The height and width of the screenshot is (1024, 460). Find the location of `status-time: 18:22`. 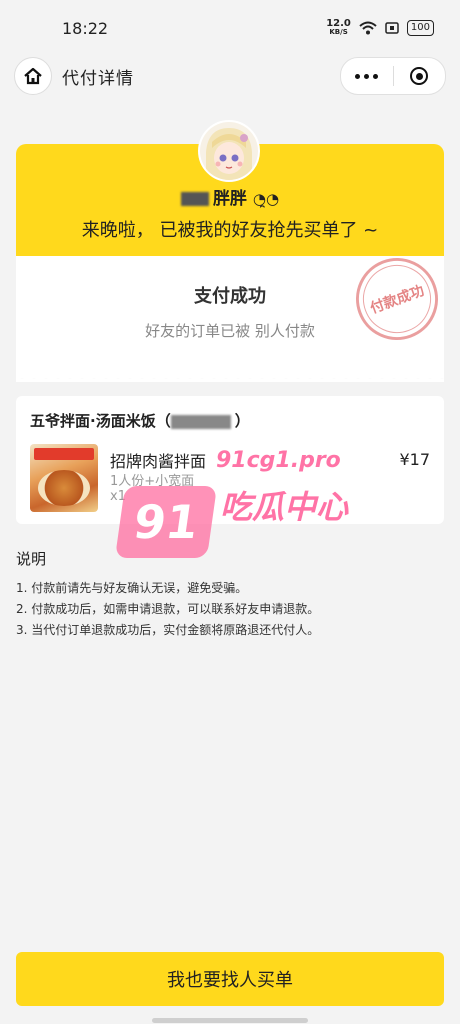

status-time: 18:22 is located at coordinates (85, 28).